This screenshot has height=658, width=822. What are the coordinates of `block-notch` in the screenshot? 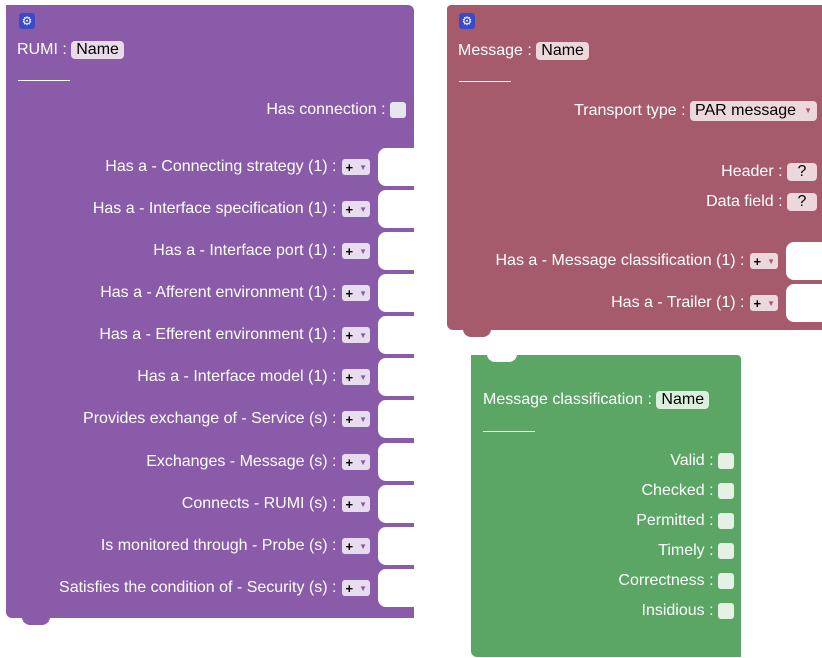 It's located at (502, 358).